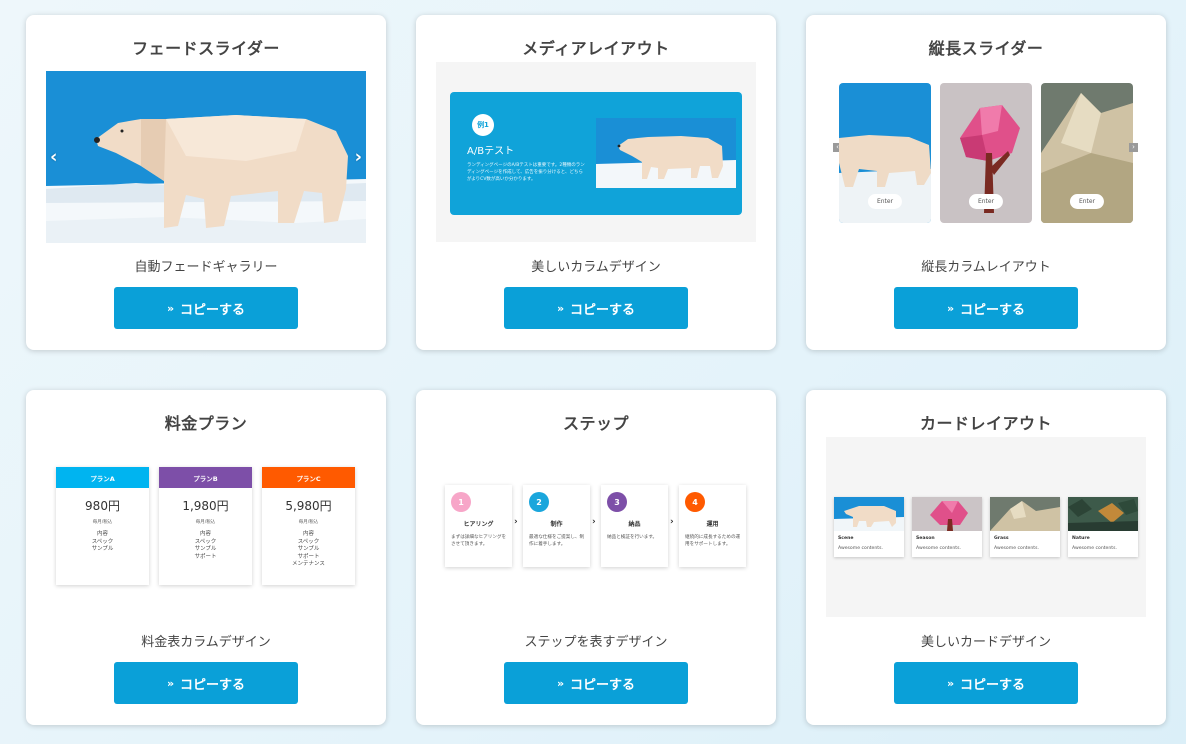 The width and height of the screenshot is (1186, 744). I want to click on mountain-image, so click(1025, 514).